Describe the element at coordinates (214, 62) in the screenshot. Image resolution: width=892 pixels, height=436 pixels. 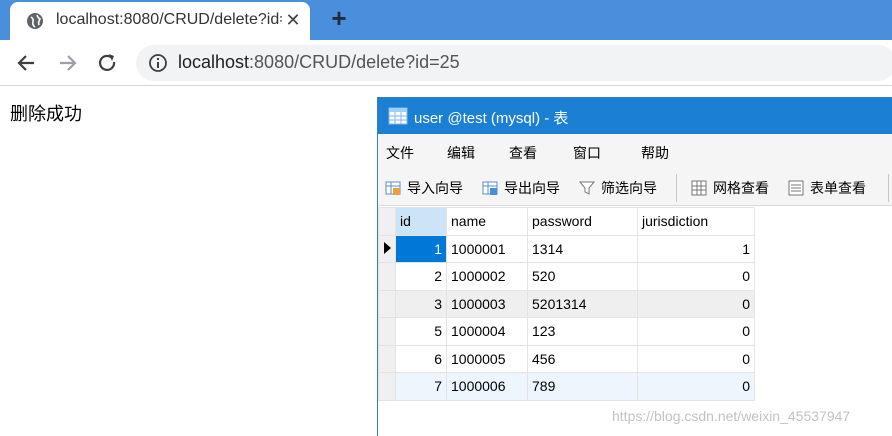
I see `url-host: localhost` at that location.